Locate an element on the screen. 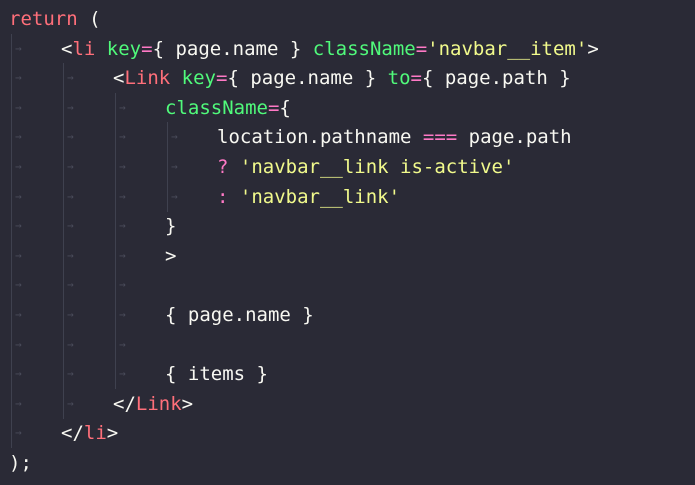  code-token: : is located at coordinates (228, 196).